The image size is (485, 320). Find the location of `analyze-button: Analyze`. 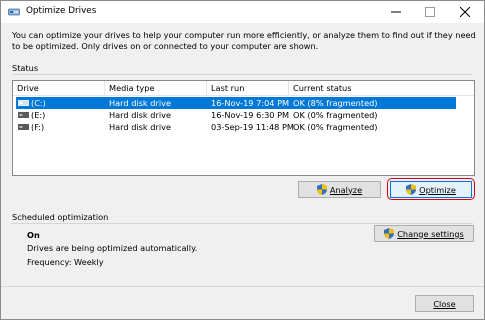

analyze-button: Analyze is located at coordinates (339, 189).